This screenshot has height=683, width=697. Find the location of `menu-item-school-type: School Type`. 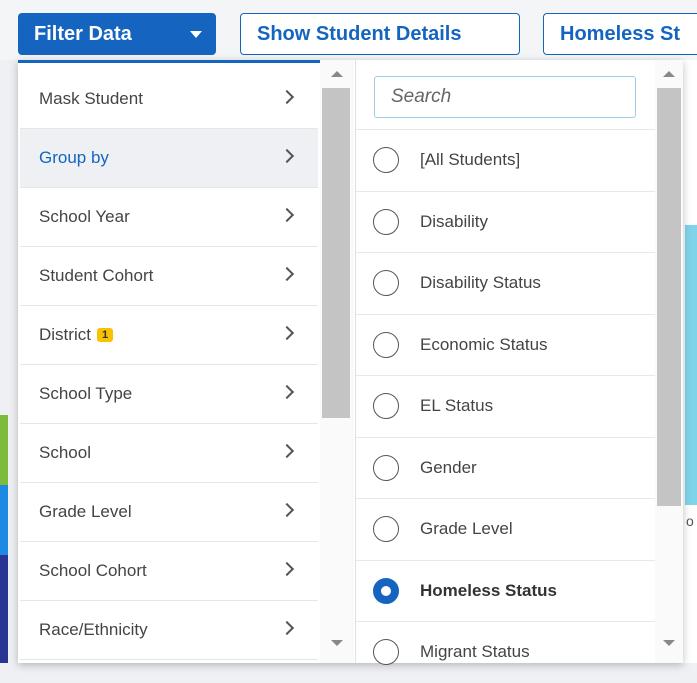

menu-item-school-type: School Type is located at coordinates (169, 394).